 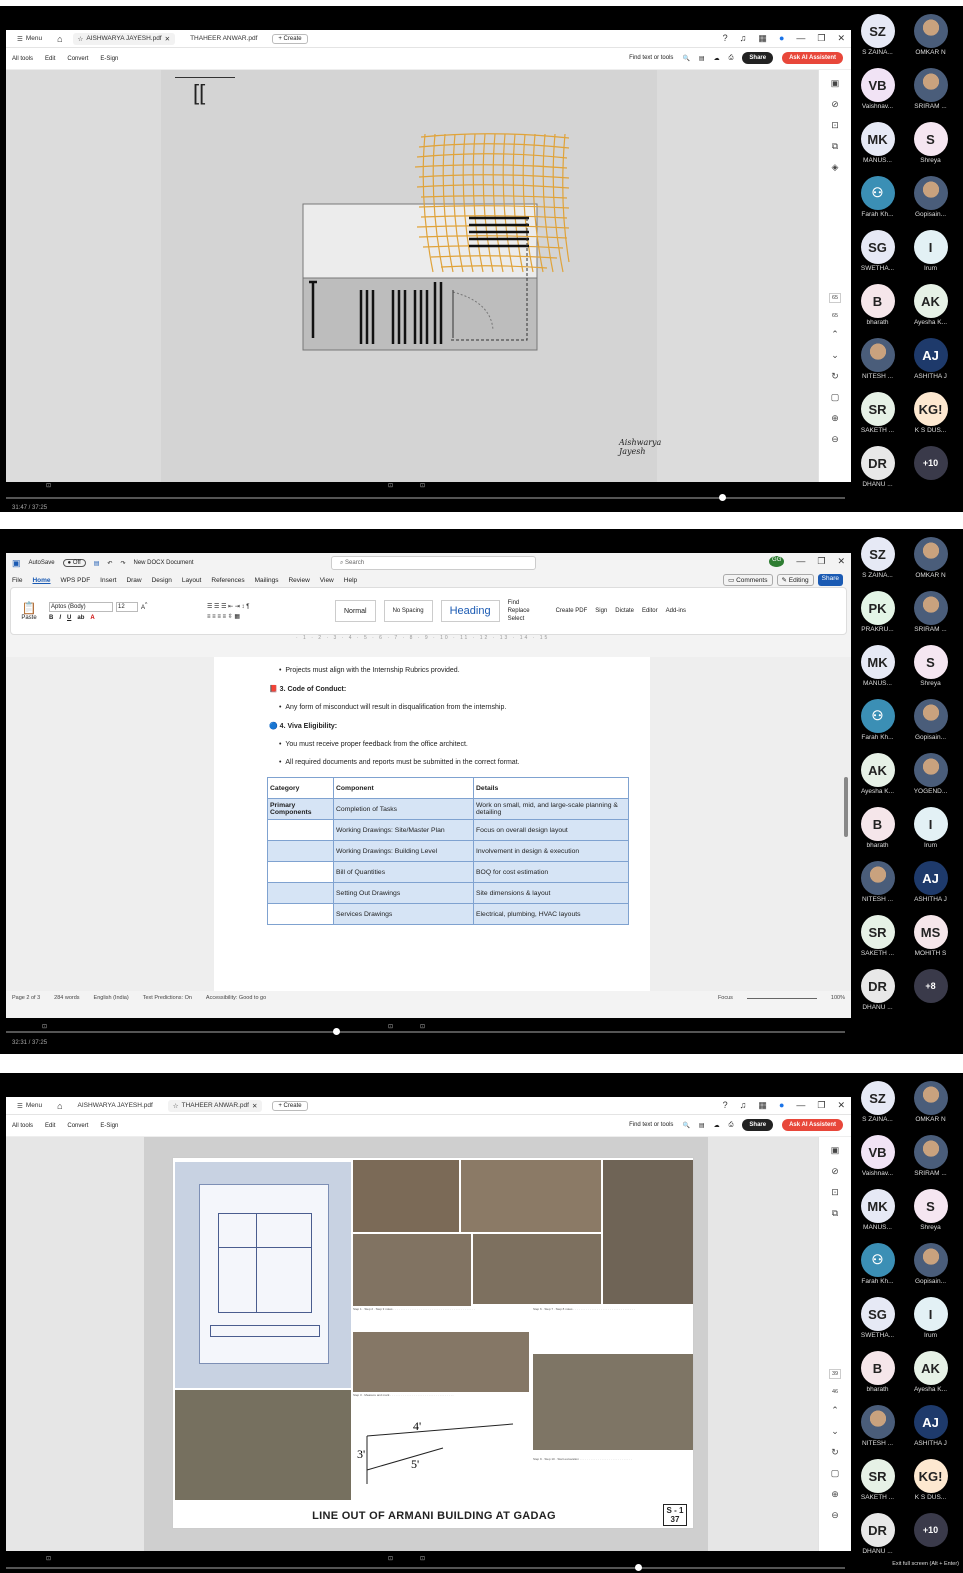 What do you see at coordinates (390, 1026) in the screenshot?
I see `fit-icon: ⊡` at bounding box center [390, 1026].